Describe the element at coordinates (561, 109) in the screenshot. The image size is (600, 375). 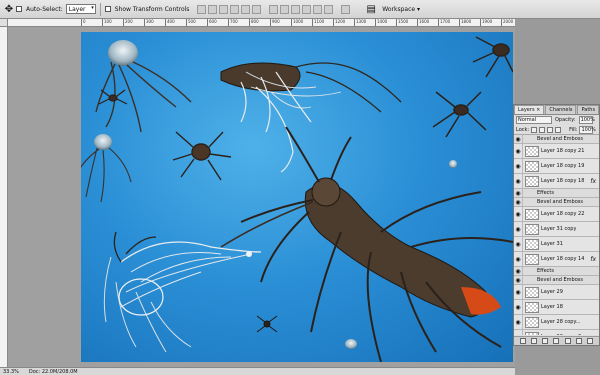
I see `panel-tab: Channels` at that location.